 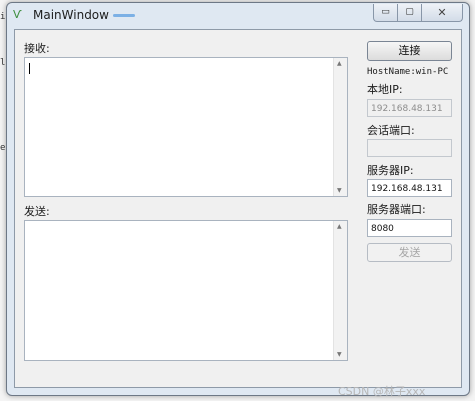 I want to click on qt-app-icon: Ѵ, so click(x=17, y=14).